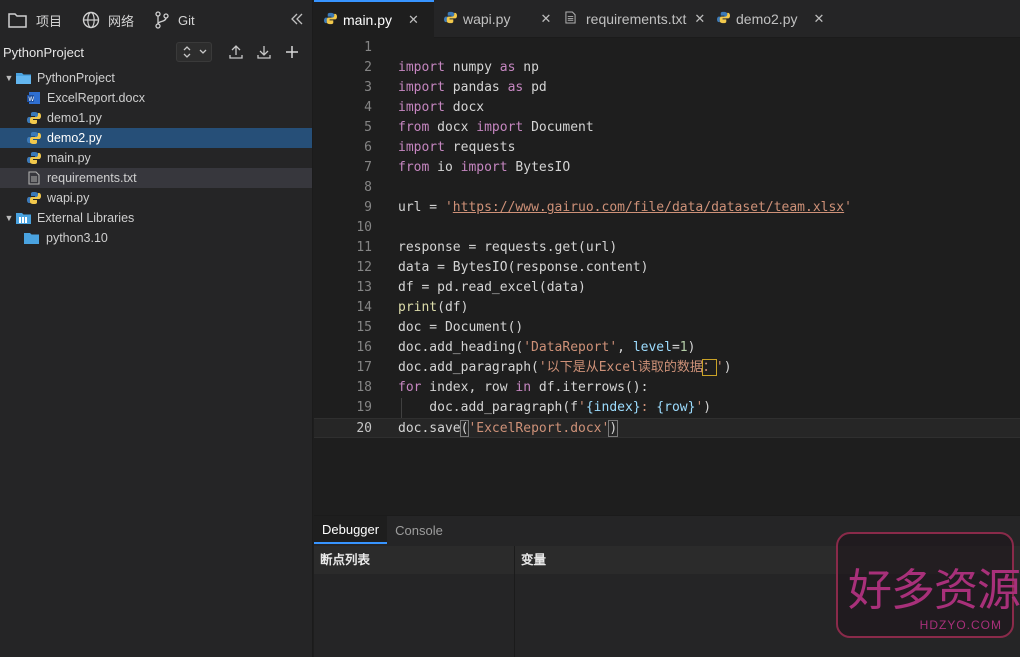 This screenshot has height=657, width=1020. I want to click on tree-item-label: External Libraries, so click(86, 218).